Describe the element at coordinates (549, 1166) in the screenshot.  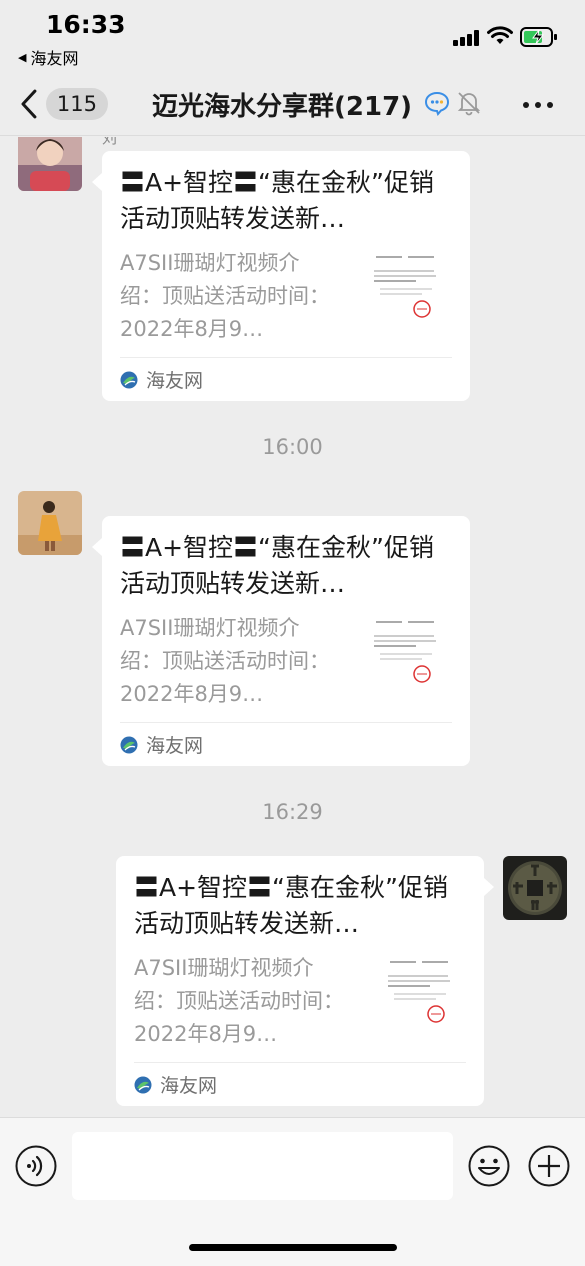
I see `plus-icon` at that location.